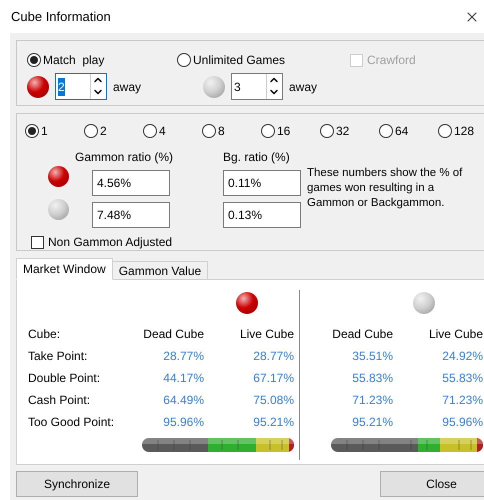  Describe the element at coordinates (64, 269) in the screenshot. I see `tab: Market Window` at that location.